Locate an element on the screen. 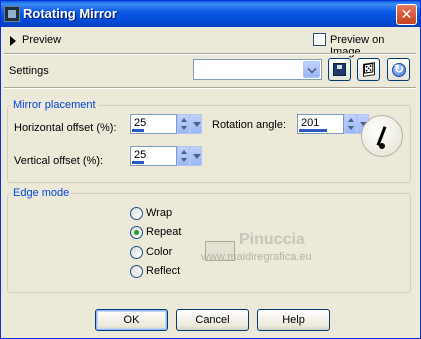  rotation-angle-value: 201 is located at coordinates (310, 123).